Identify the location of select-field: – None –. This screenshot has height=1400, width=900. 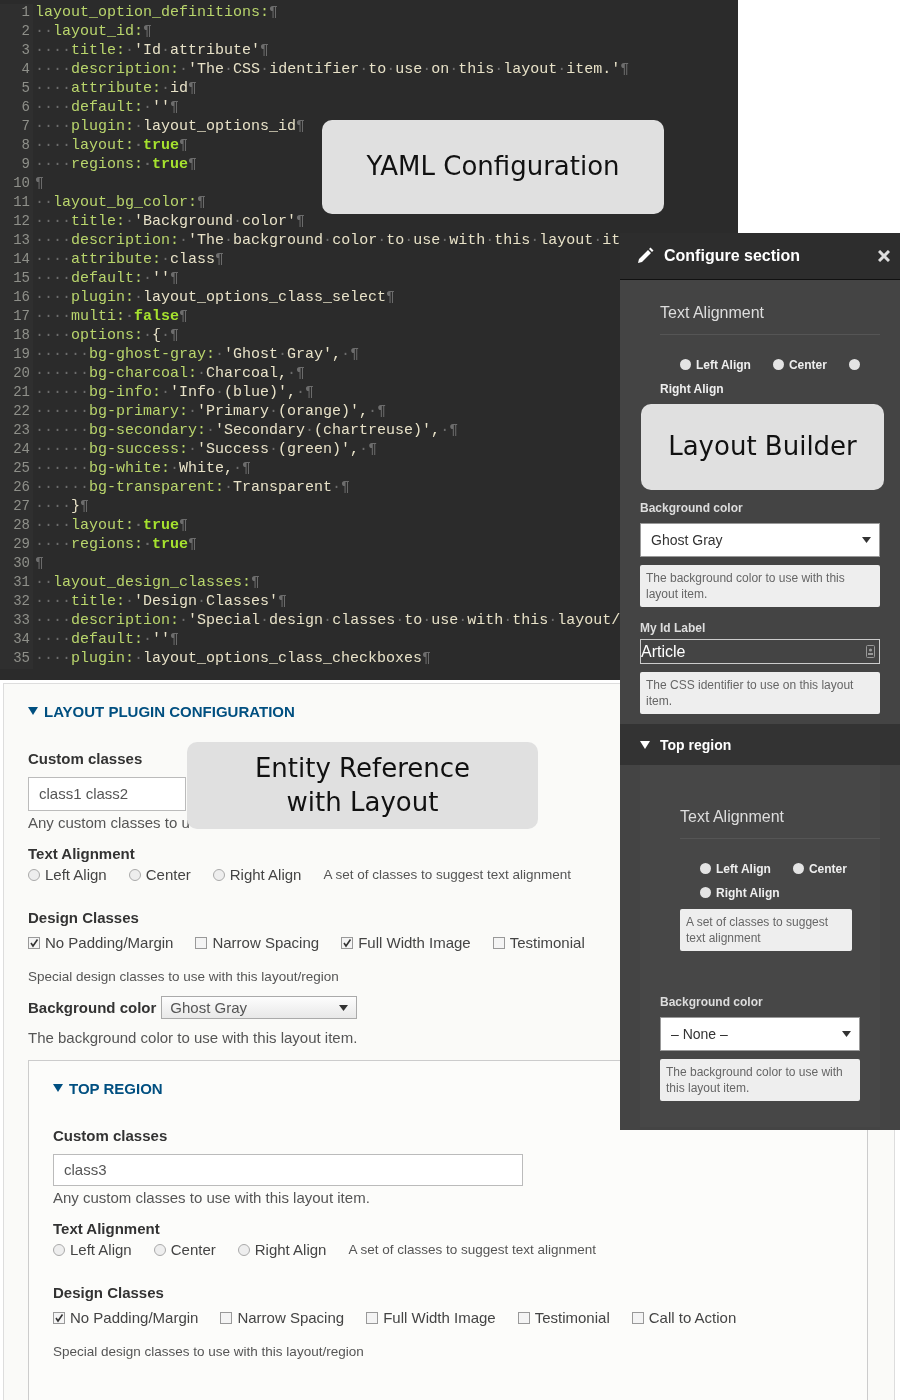
(760, 1034).